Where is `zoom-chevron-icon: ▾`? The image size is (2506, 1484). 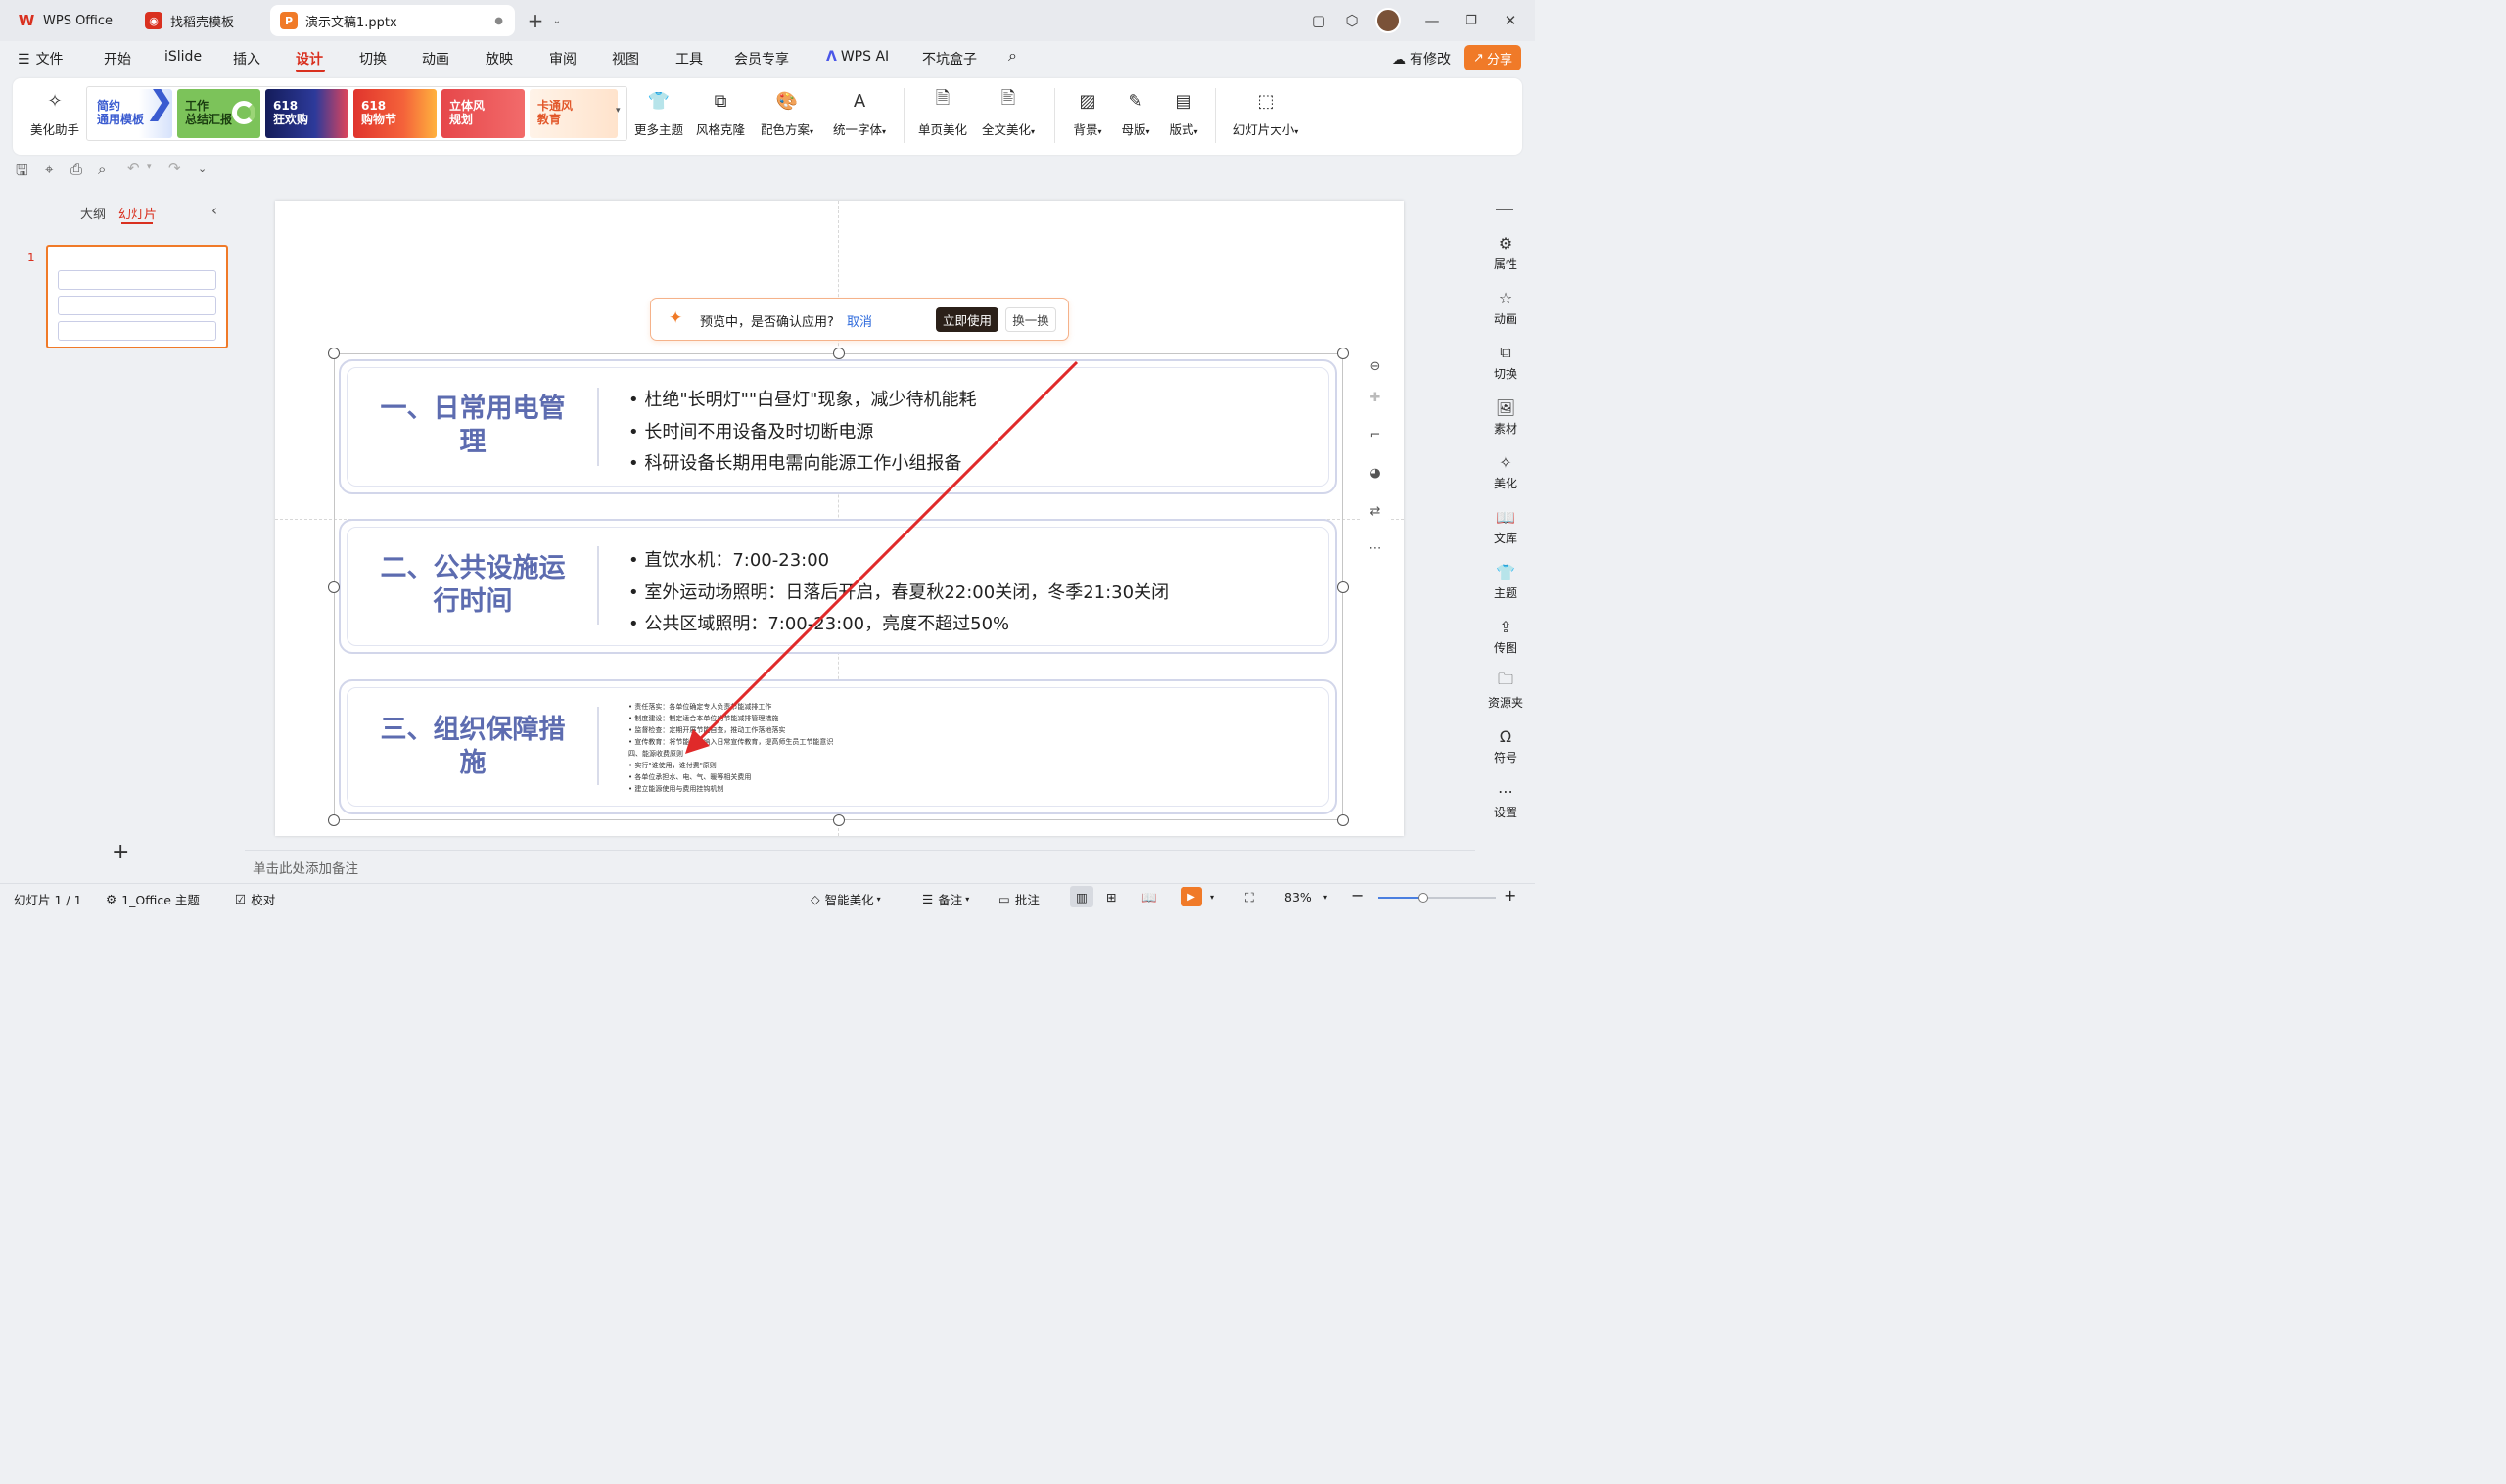
zoom-chevron-icon: ▾ is located at coordinates (1325, 897).